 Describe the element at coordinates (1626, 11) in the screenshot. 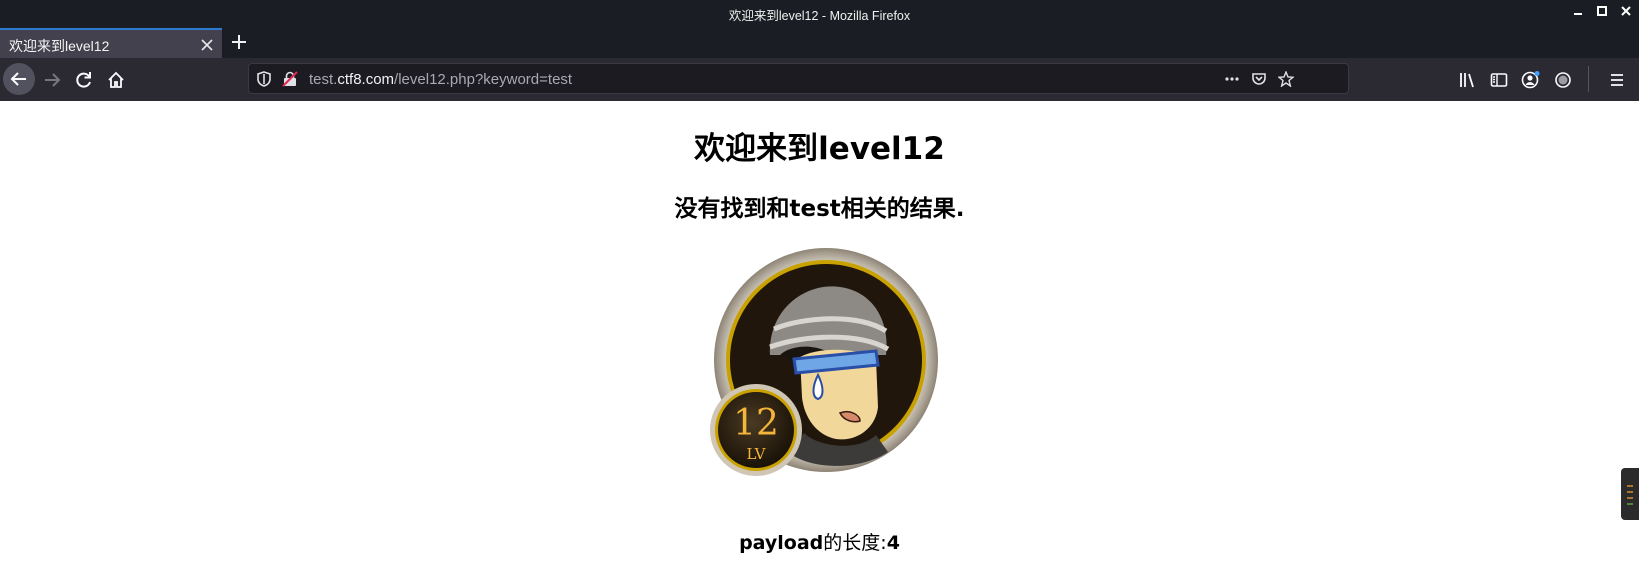

I see `close-window-button` at that location.